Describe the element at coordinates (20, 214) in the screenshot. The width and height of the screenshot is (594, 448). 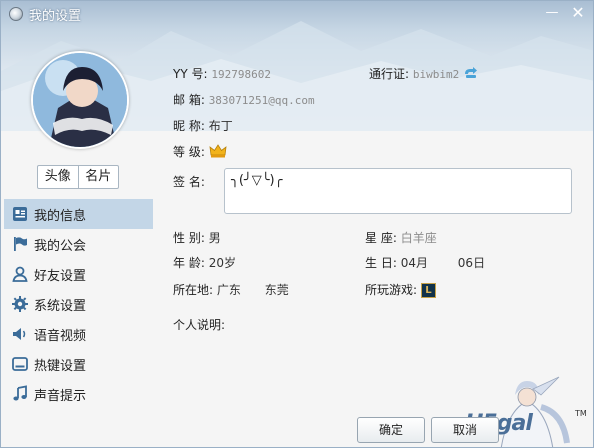
I see `profile-card-icon` at that location.